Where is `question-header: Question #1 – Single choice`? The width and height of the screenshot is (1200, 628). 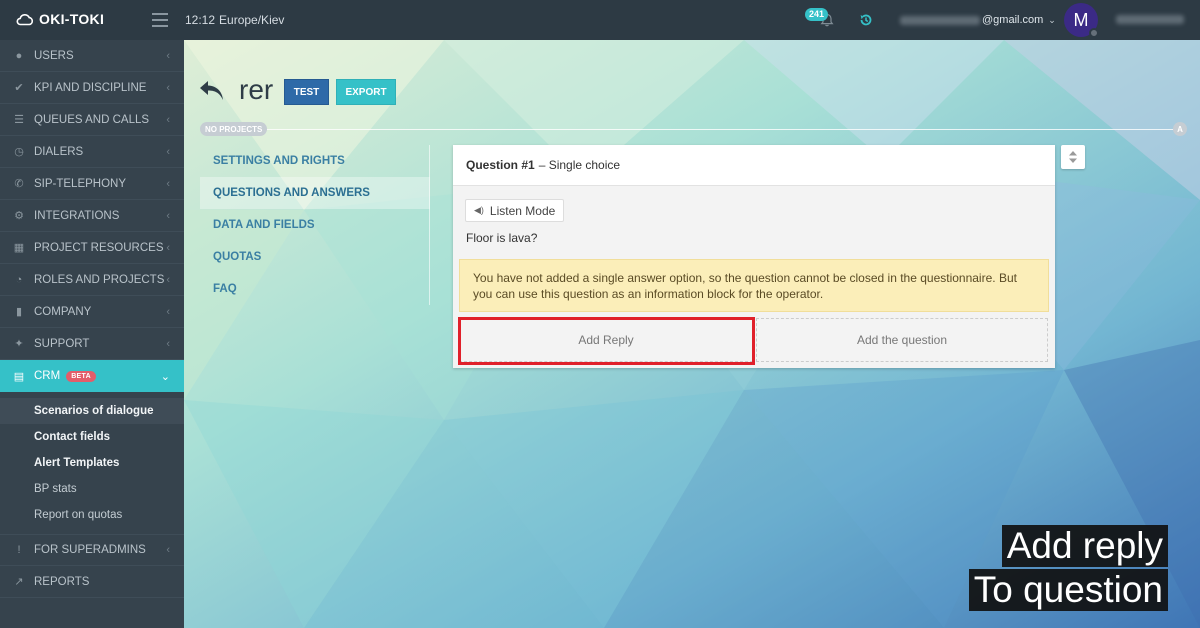
question-header: Question #1 – Single choice is located at coordinates (754, 165).